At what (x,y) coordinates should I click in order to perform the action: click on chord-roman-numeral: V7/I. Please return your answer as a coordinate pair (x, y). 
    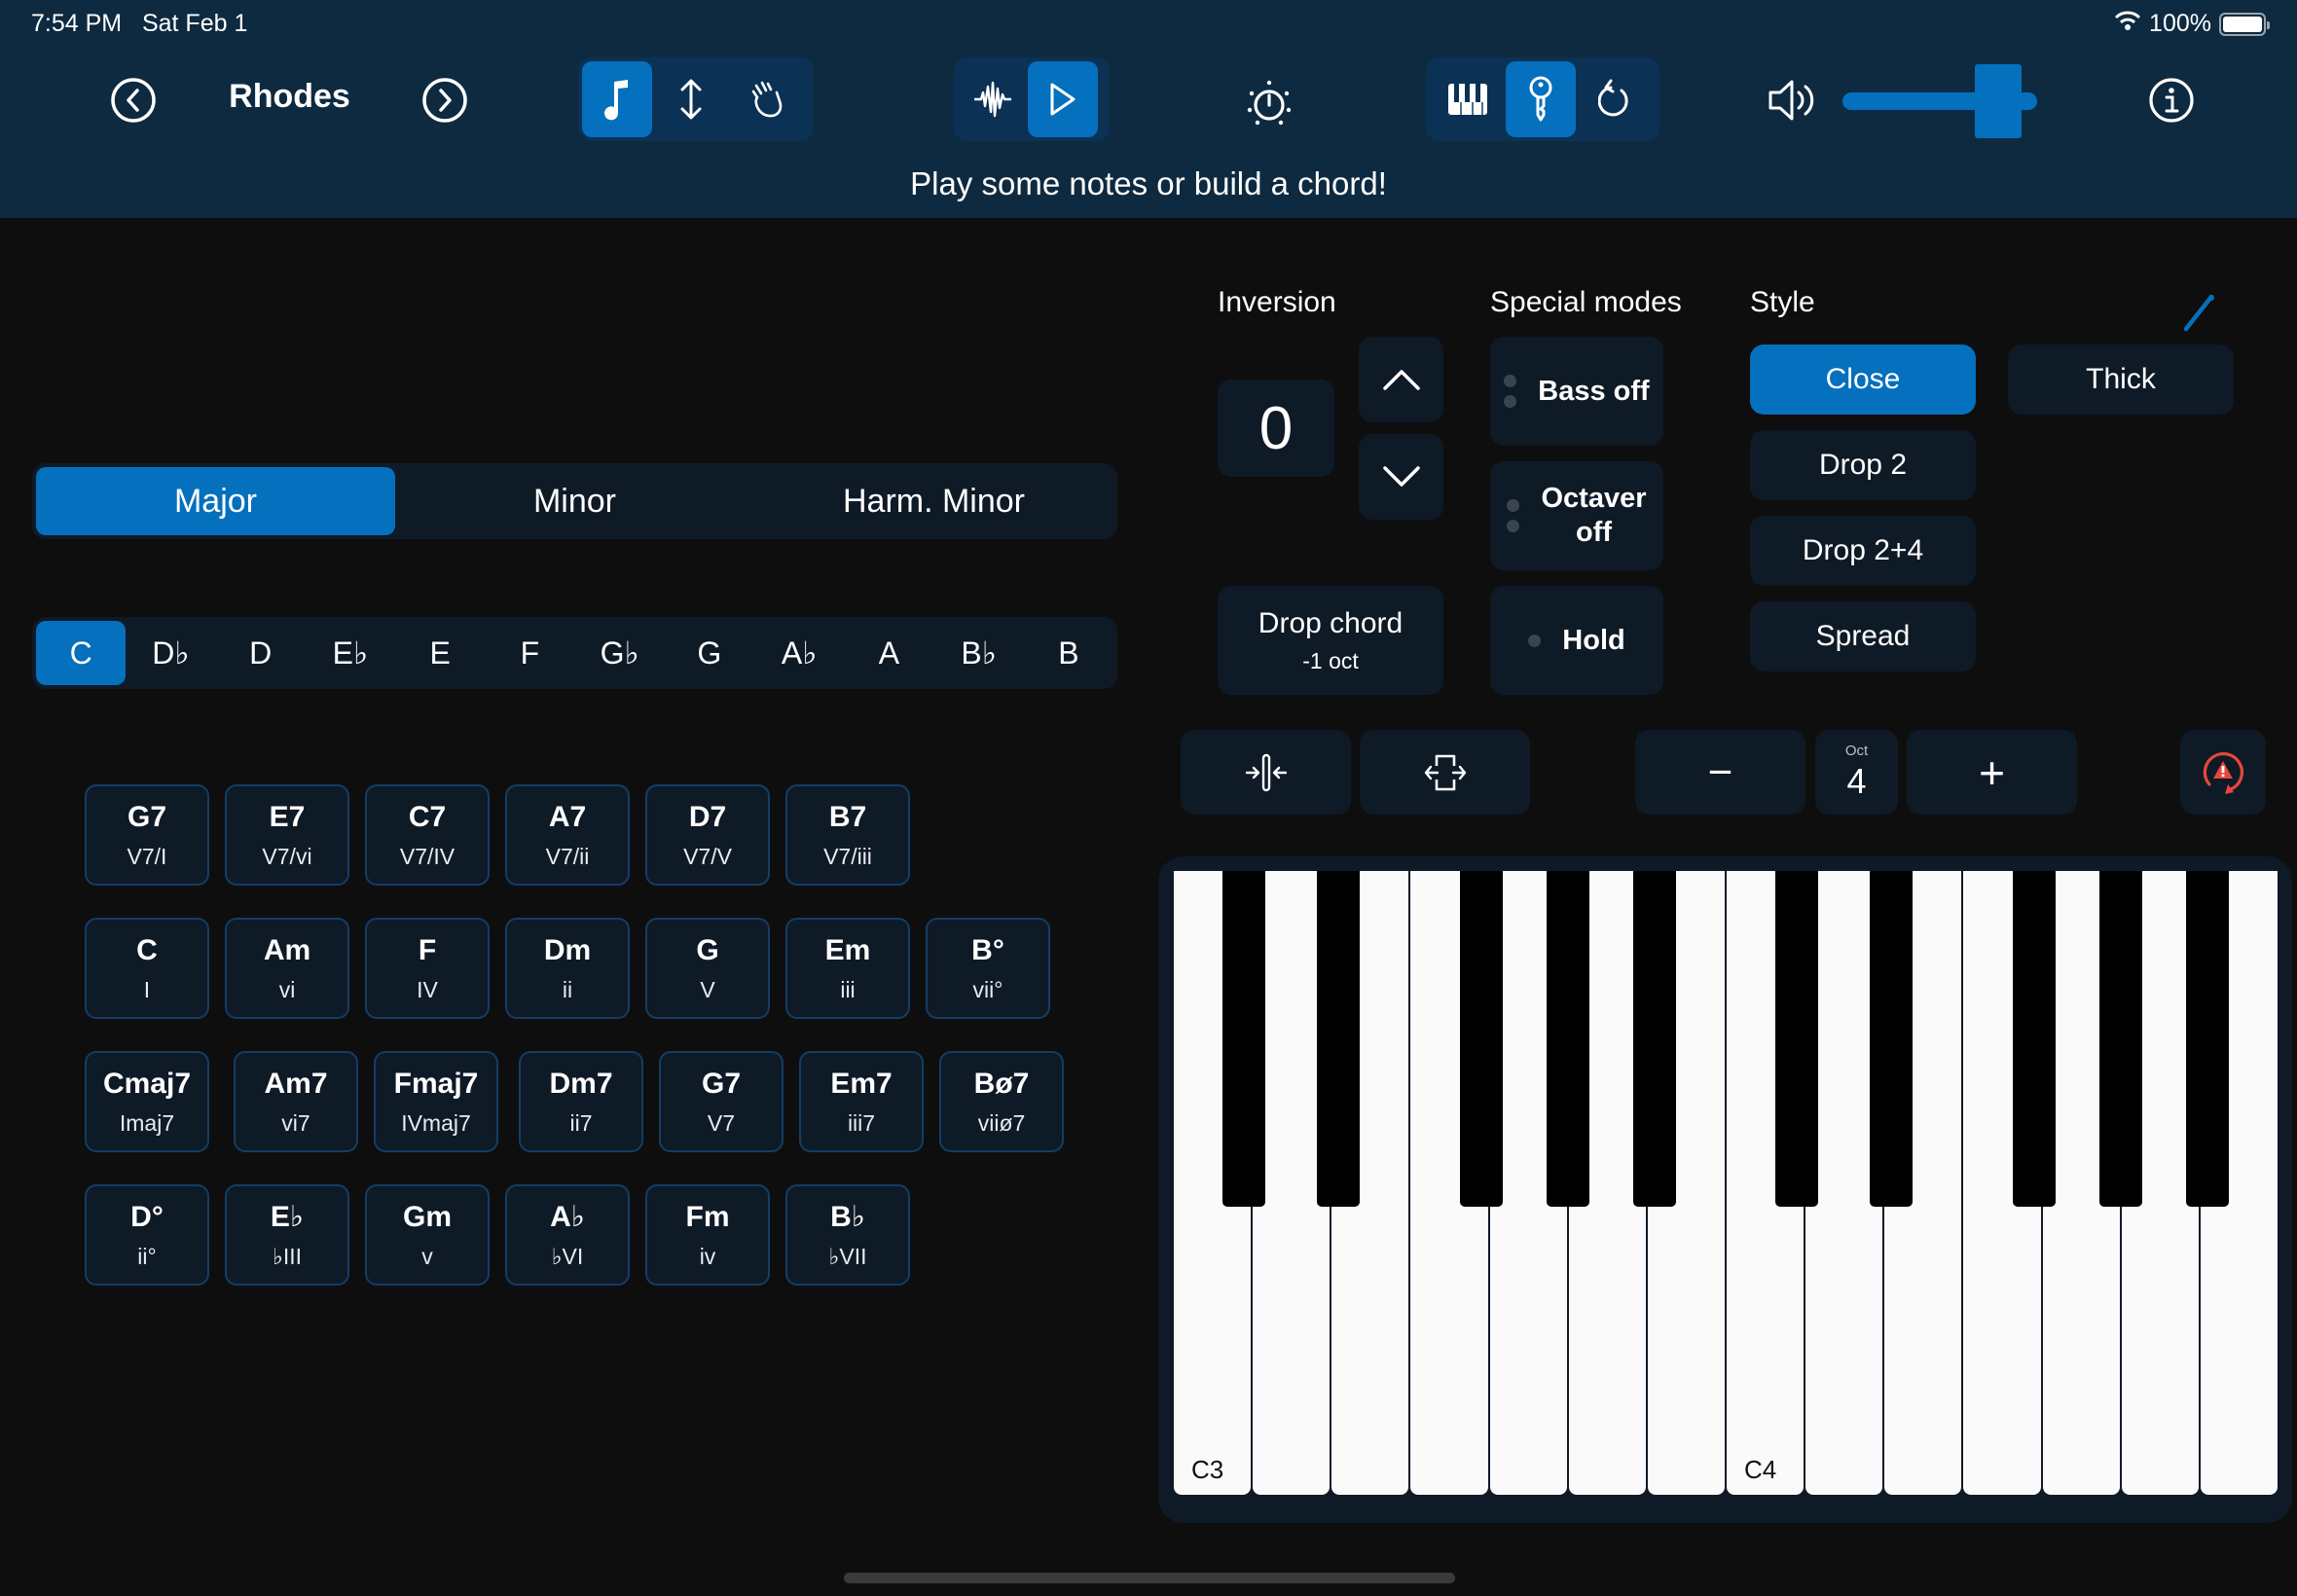
    Looking at the image, I should click on (147, 856).